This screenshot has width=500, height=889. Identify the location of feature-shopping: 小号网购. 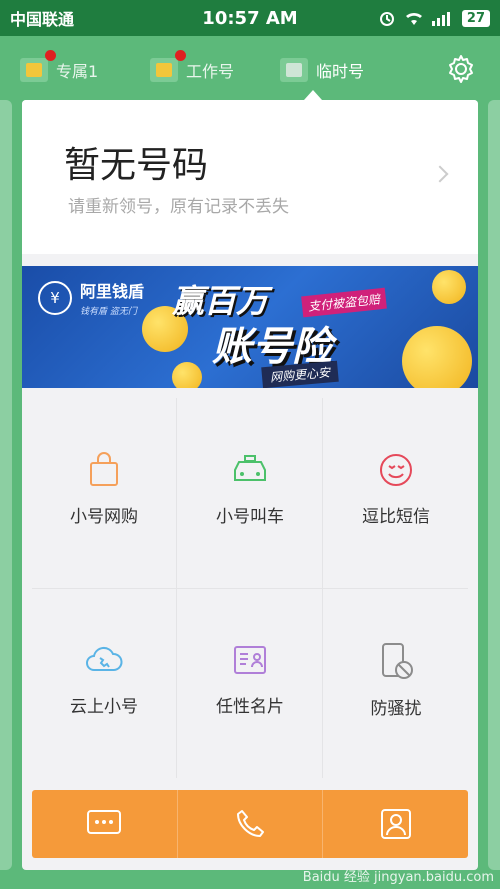
(104, 493).